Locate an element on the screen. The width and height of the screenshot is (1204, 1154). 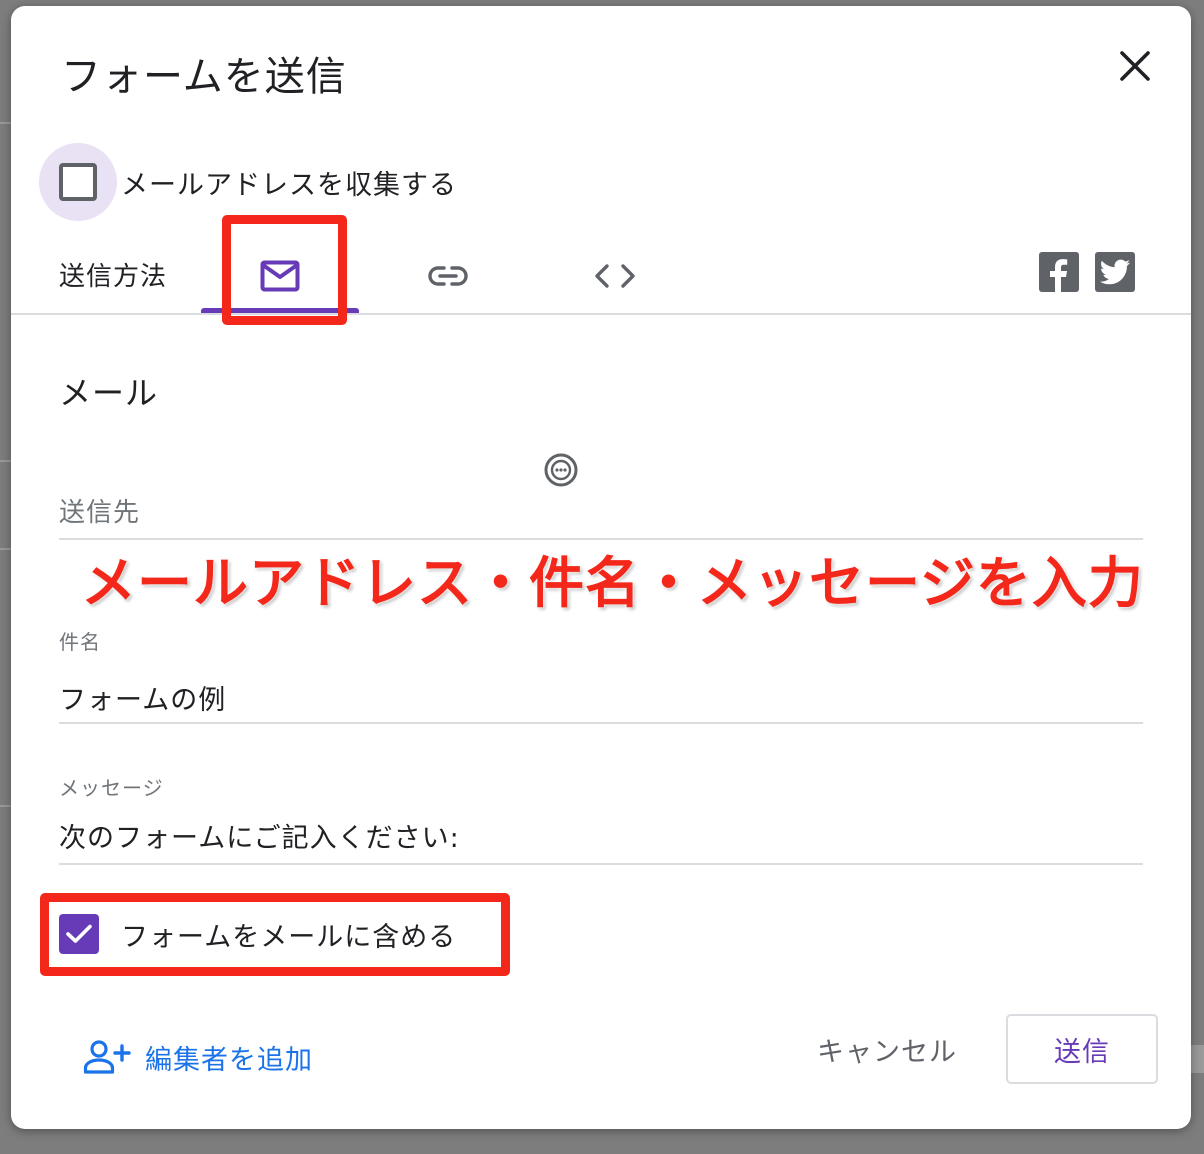
check-icon is located at coordinates (79, 933).